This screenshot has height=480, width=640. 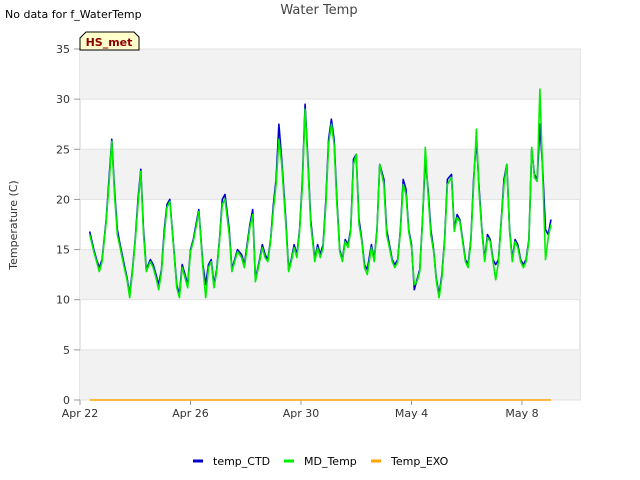 What do you see at coordinates (63, 149) in the screenshot?
I see `y-tick-label: 25` at bounding box center [63, 149].